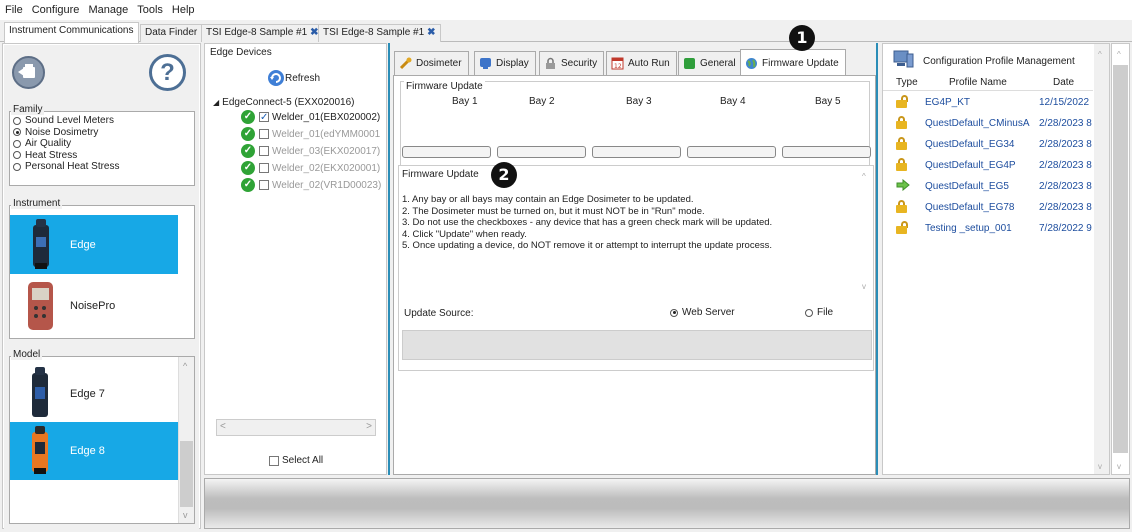  Describe the element at coordinates (56, 10) in the screenshot. I see `menu-configure: Configure` at that location.